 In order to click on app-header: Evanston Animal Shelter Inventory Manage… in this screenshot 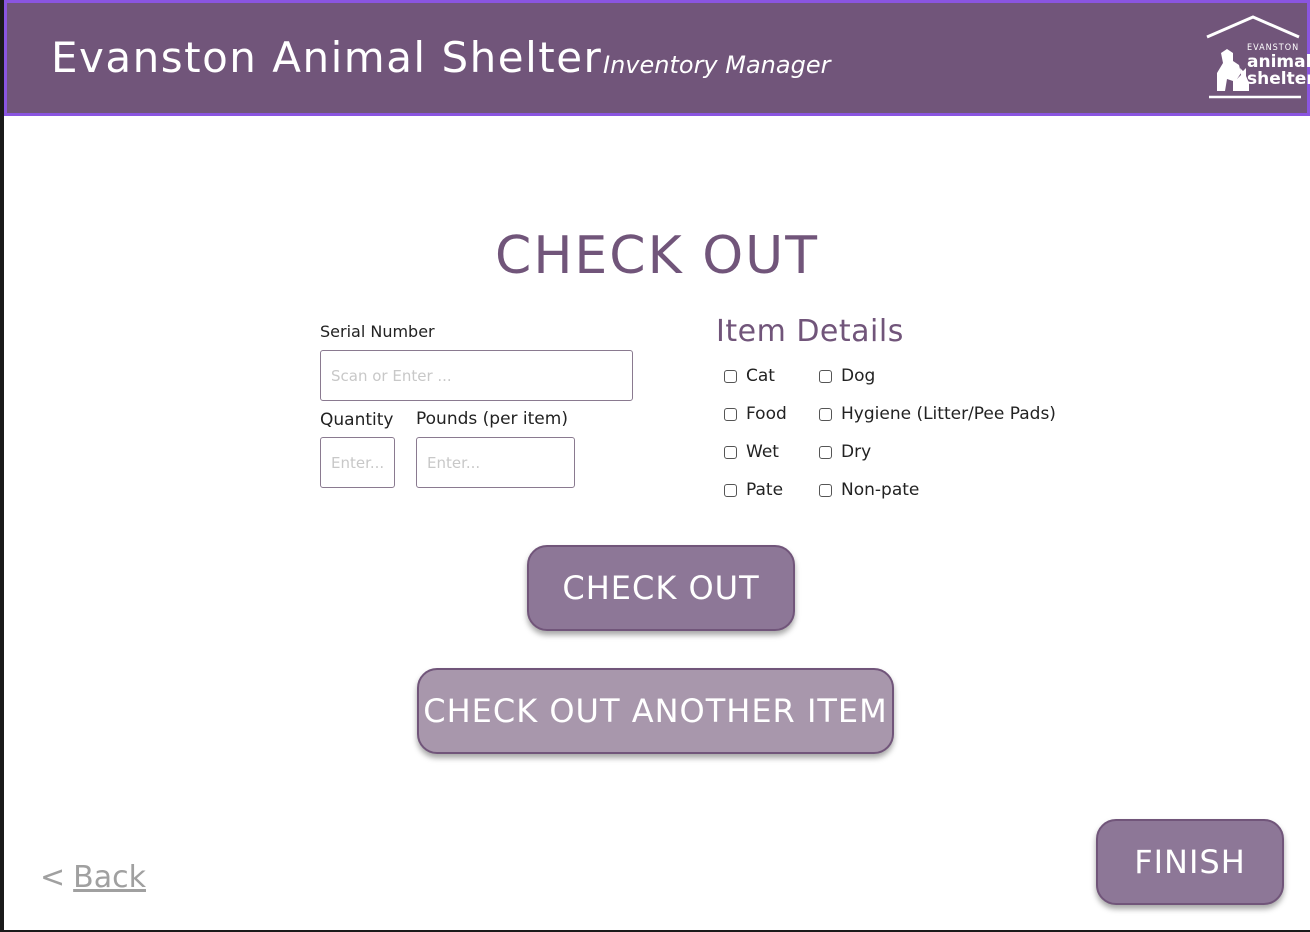, I will do `click(657, 58)`.